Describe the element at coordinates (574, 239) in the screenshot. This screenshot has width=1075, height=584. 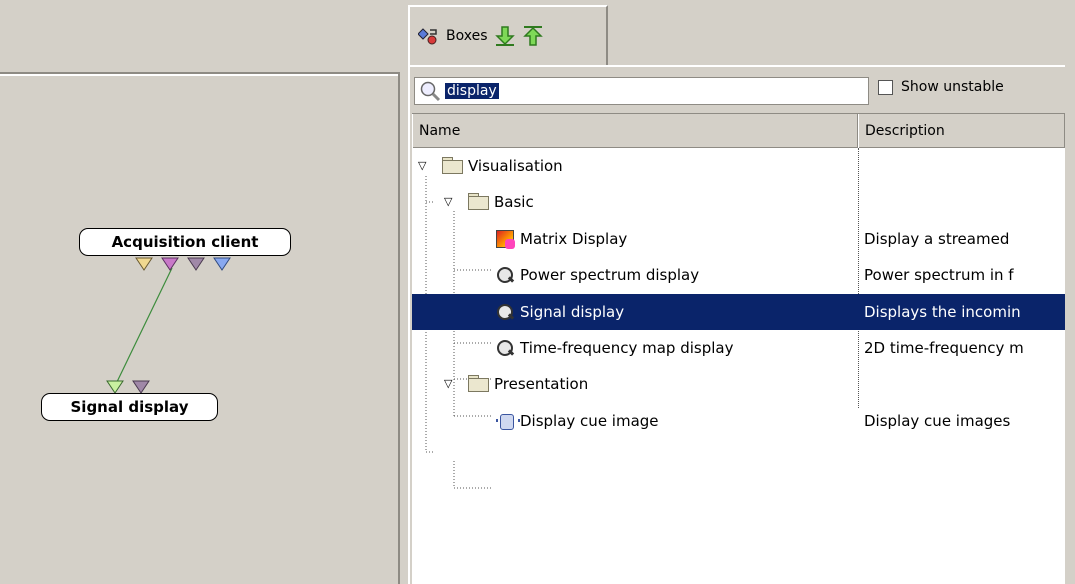
I see `tree-label: Matrix Display` at that location.